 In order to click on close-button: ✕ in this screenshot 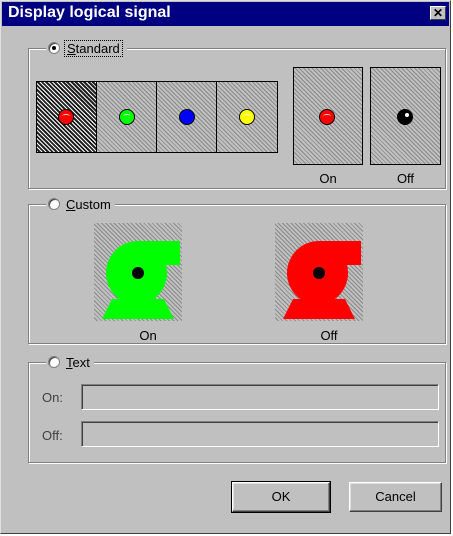, I will do `click(438, 13)`.